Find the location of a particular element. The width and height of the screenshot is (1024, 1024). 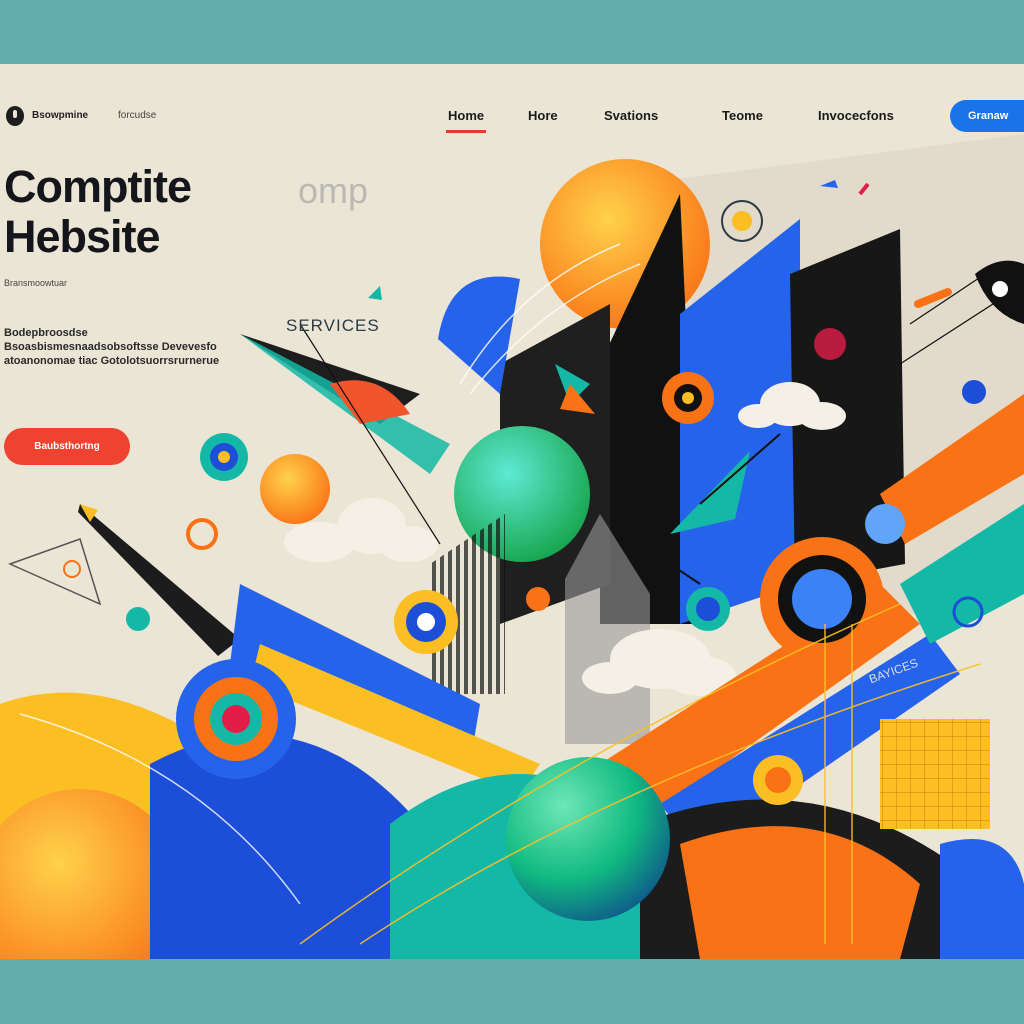

hero-tagline: Bransmoowtuar is located at coordinates (36, 283).